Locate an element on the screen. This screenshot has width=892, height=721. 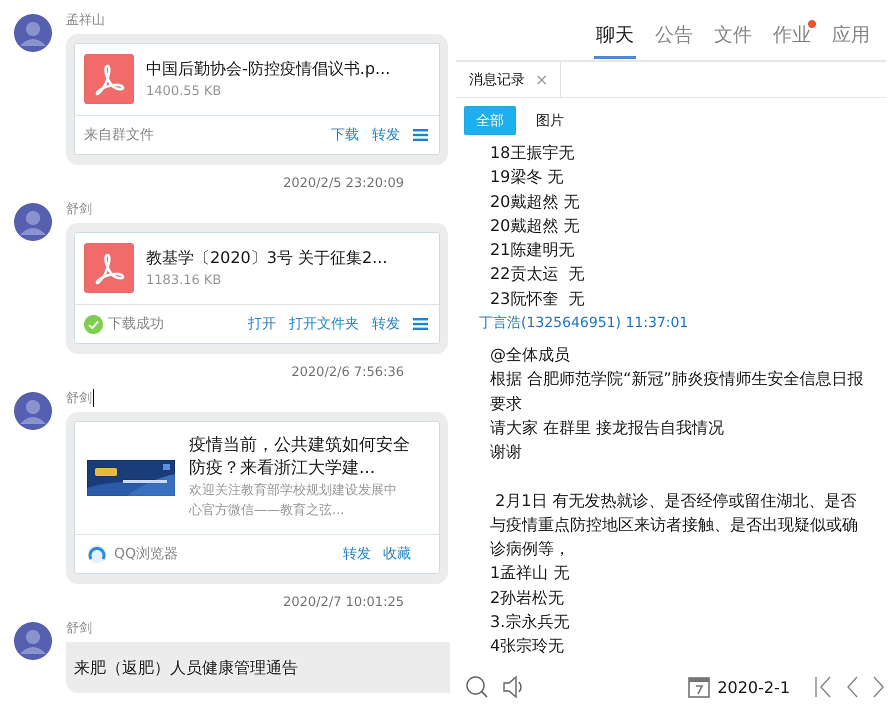
file-size: 1400.55 KB is located at coordinates (184, 91).